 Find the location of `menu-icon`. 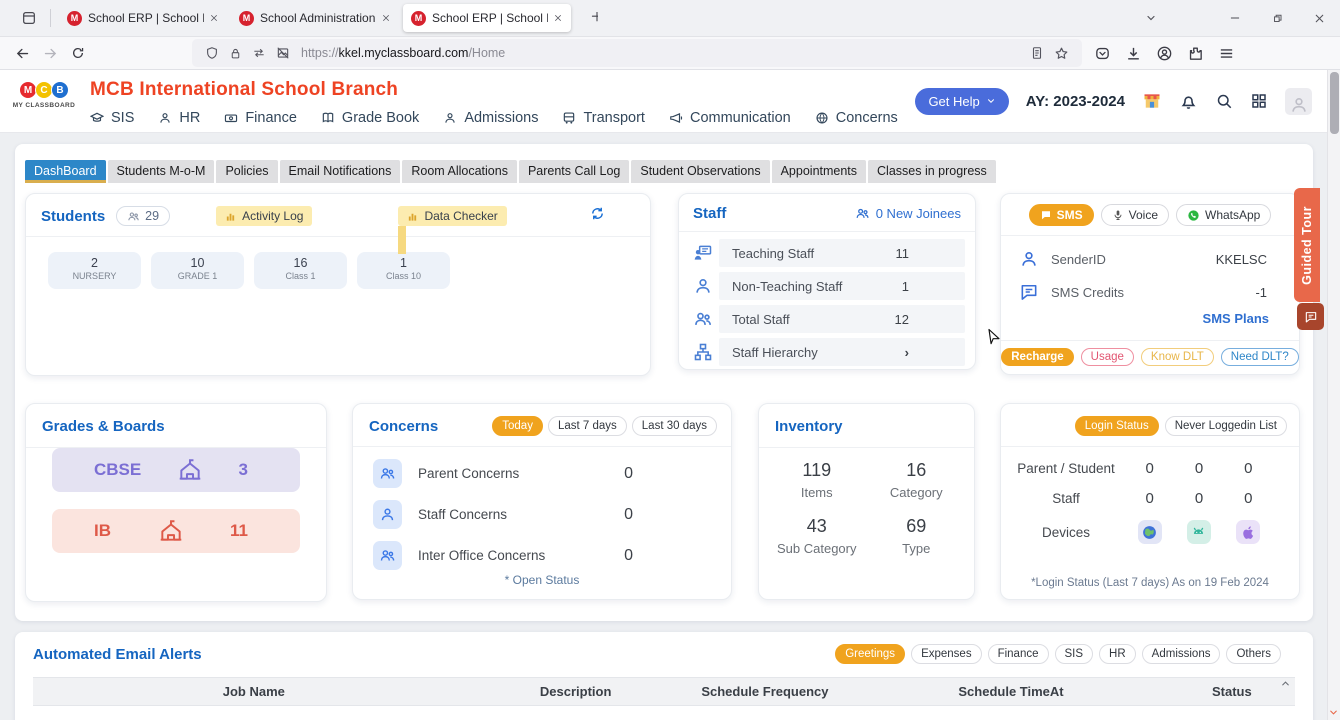

menu-icon is located at coordinates (1226, 53).